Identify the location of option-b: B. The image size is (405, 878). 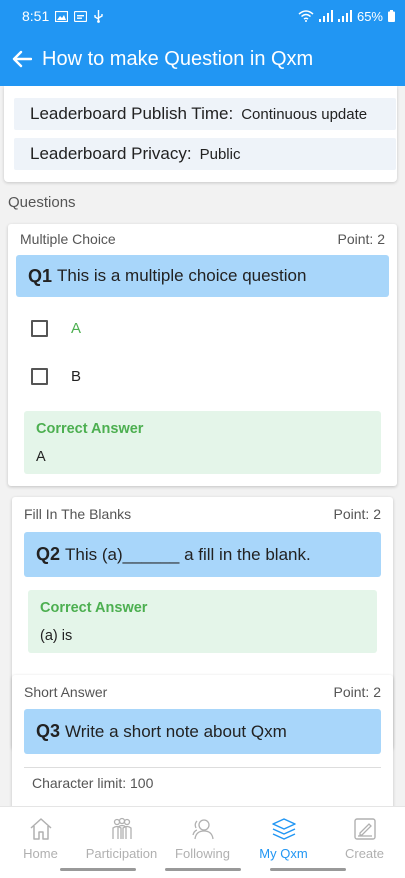
(56, 376).